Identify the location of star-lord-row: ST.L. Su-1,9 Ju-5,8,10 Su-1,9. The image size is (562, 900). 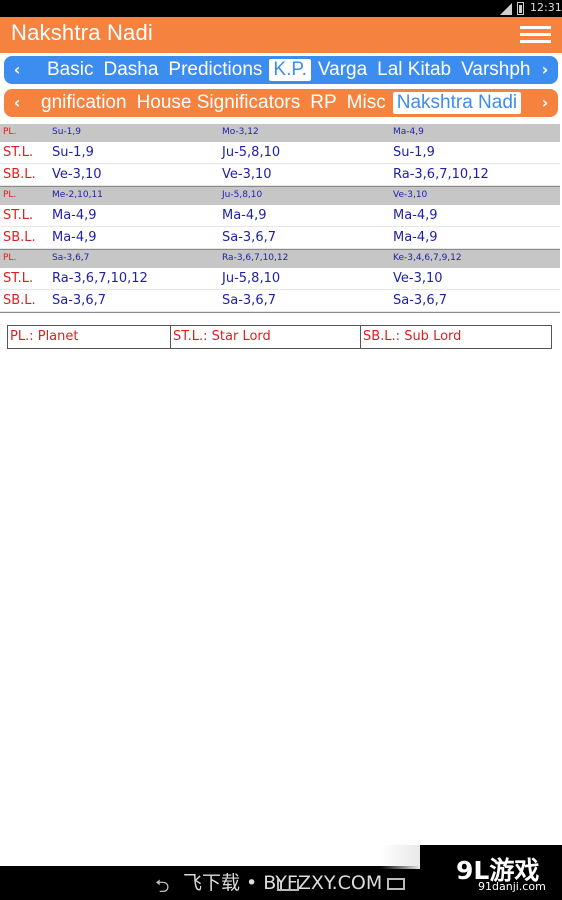
(280, 153).